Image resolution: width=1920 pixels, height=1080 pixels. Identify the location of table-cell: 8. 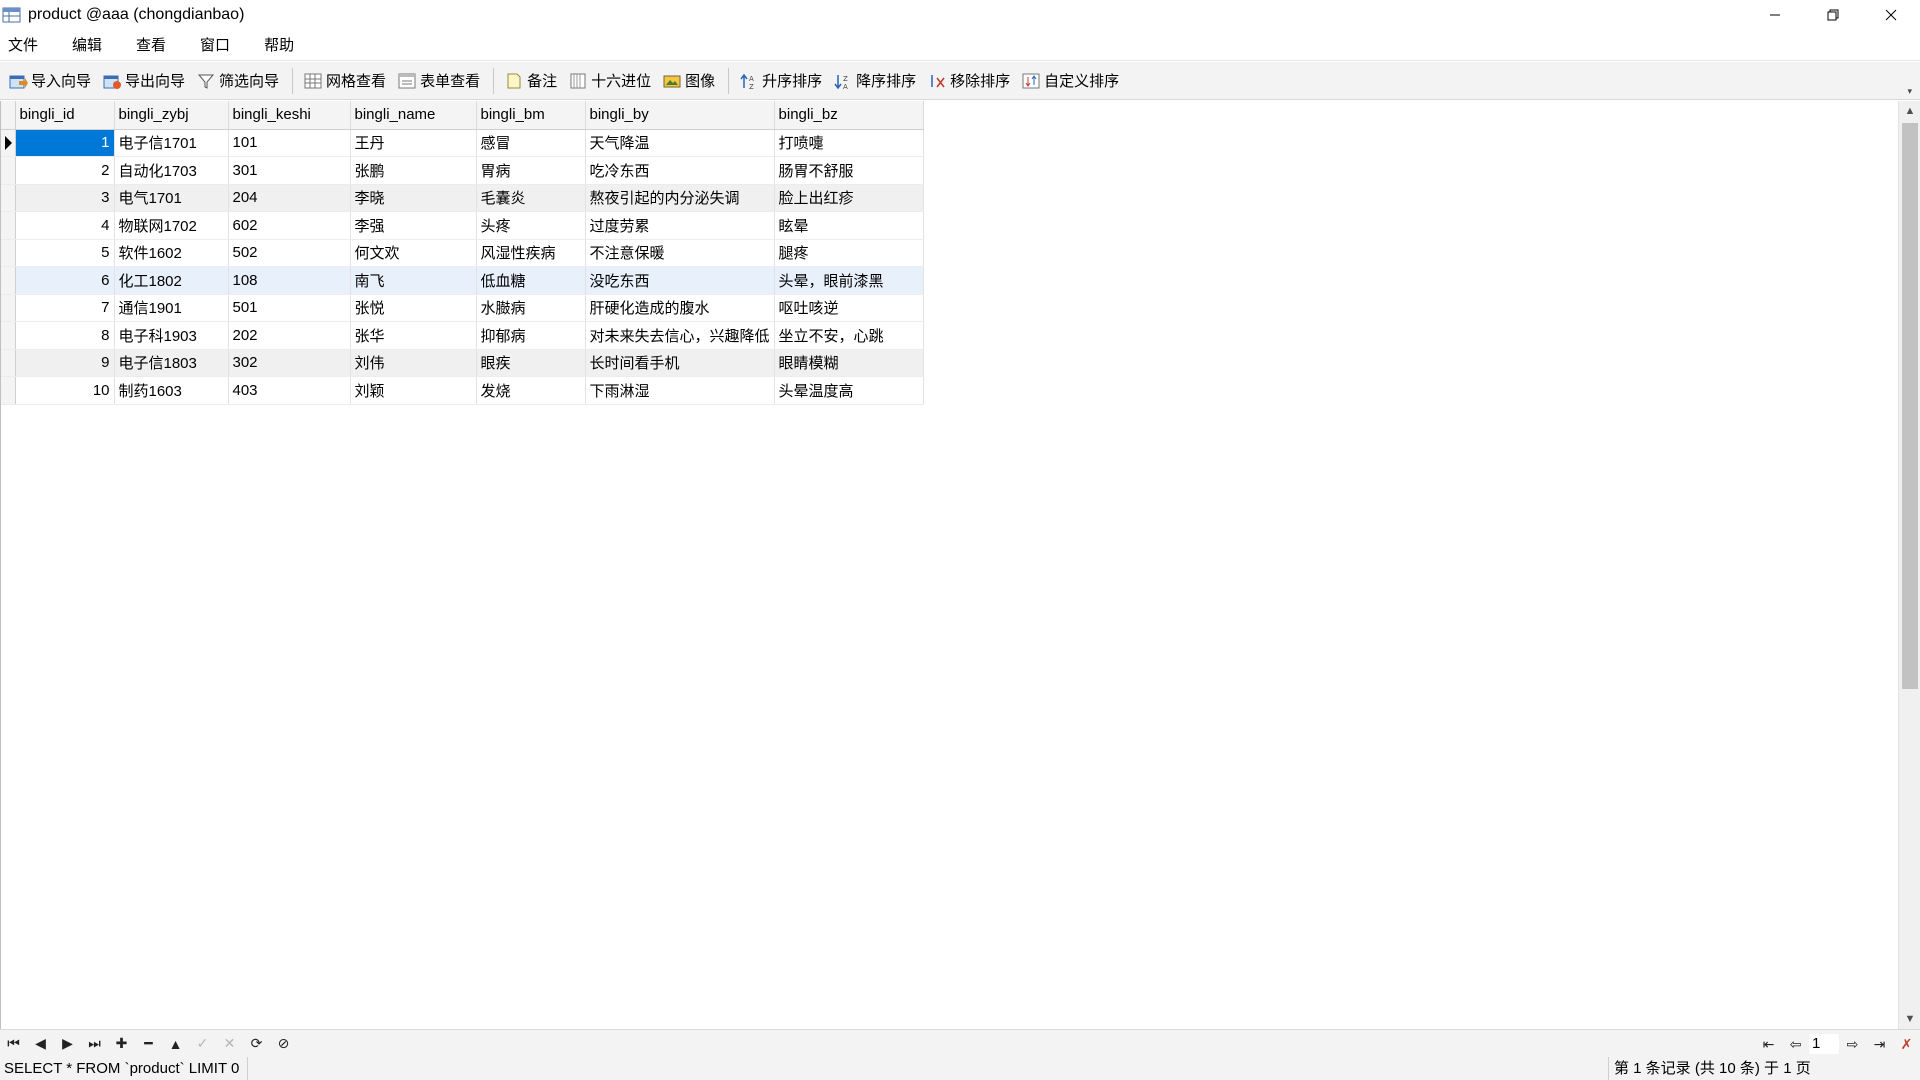
(65, 335).